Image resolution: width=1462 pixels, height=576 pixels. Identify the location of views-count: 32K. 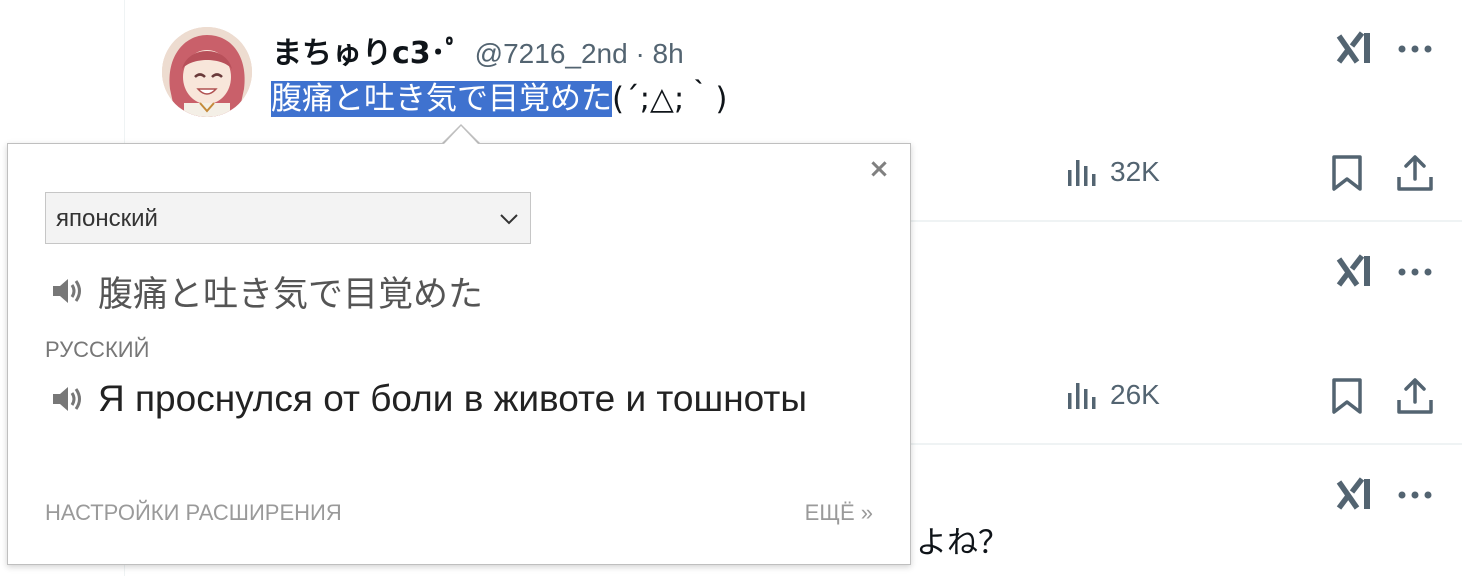
(1113, 172).